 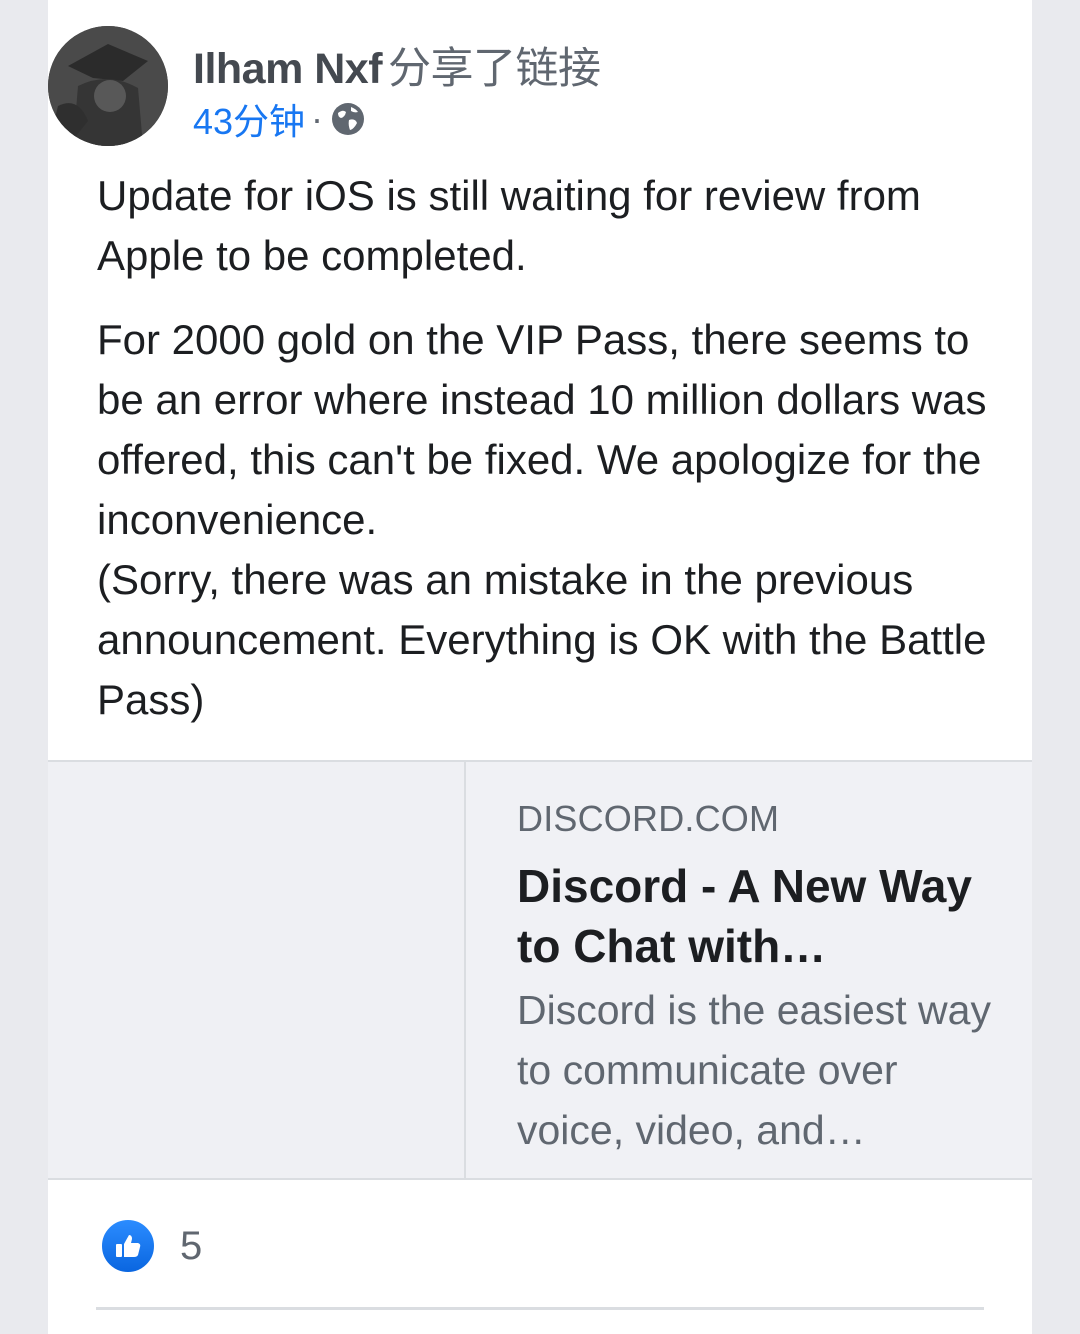 I want to click on avatar-image, so click(x=108, y=86).